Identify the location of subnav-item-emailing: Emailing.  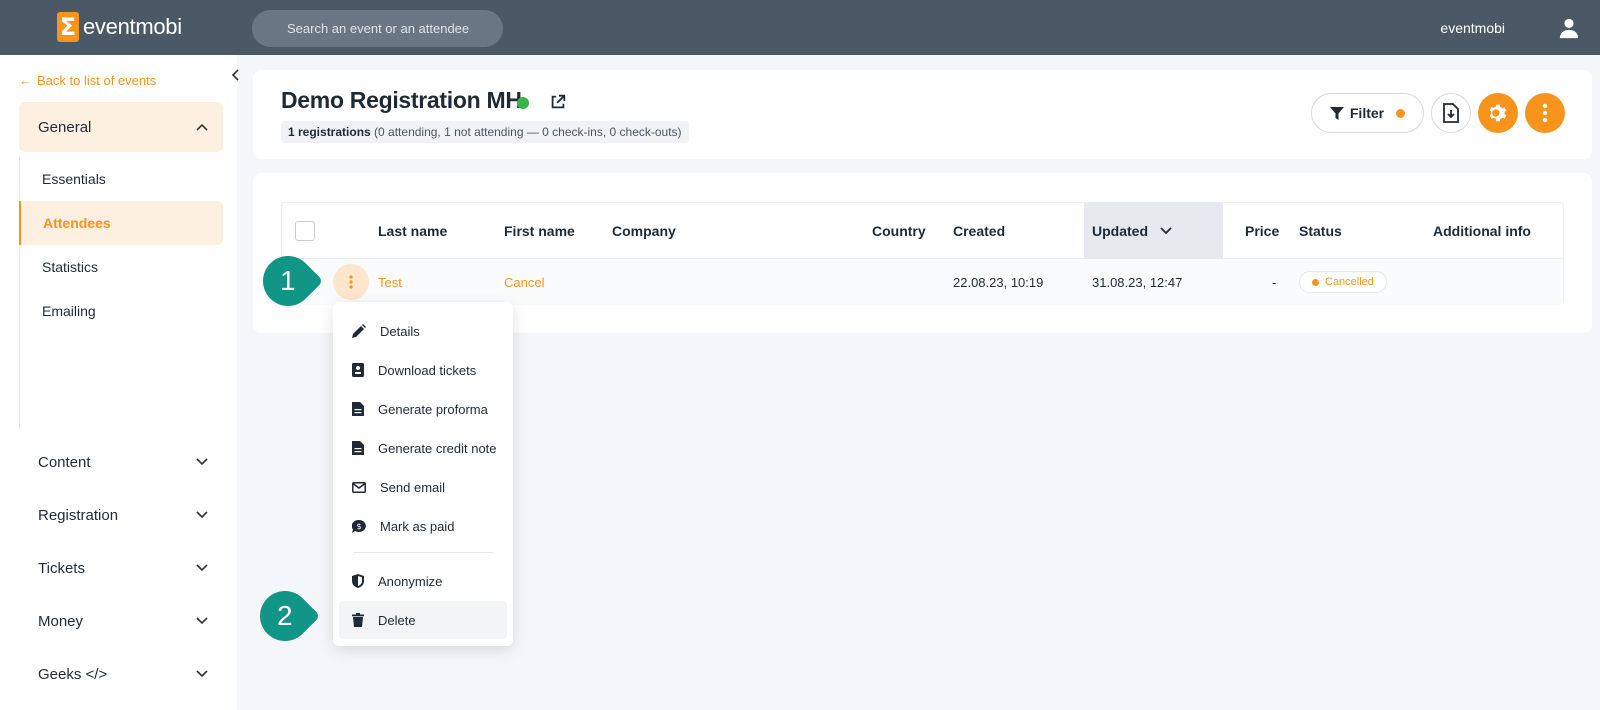
(121, 311).